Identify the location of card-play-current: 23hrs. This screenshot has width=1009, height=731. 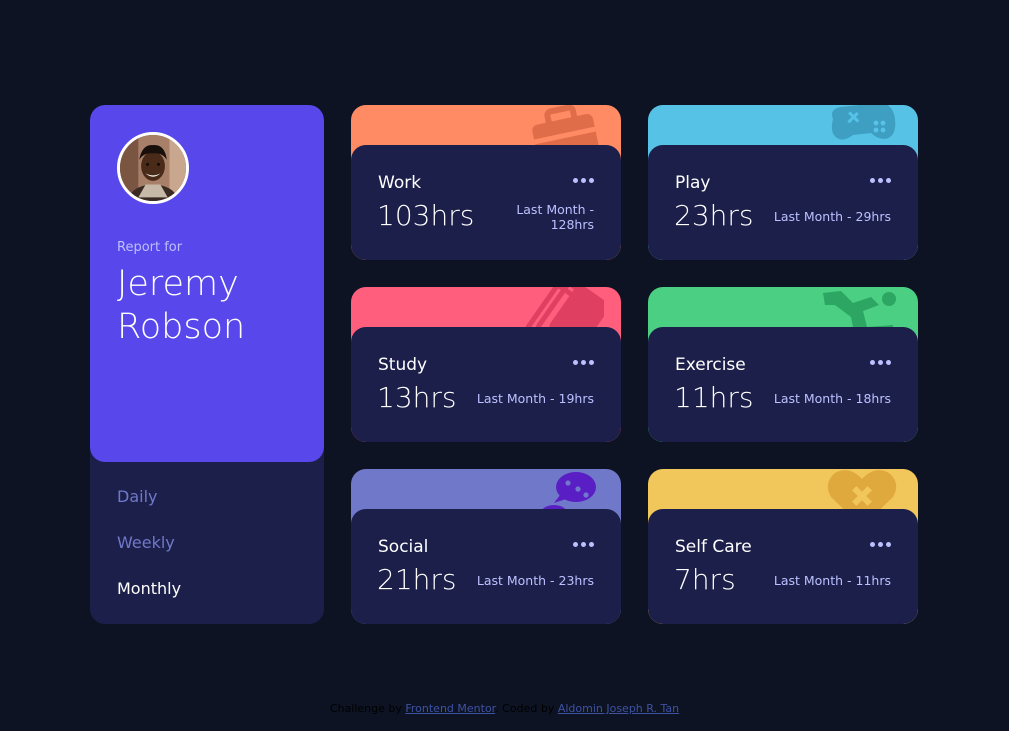
(714, 215).